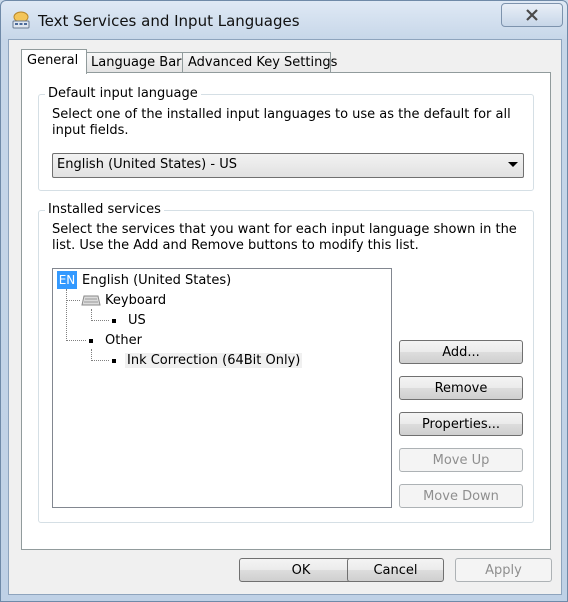 This screenshot has height=602, width=568. Describe the element at coordinates (513, 164) in the screenshot. I see `chevron-down-icon` at that location.